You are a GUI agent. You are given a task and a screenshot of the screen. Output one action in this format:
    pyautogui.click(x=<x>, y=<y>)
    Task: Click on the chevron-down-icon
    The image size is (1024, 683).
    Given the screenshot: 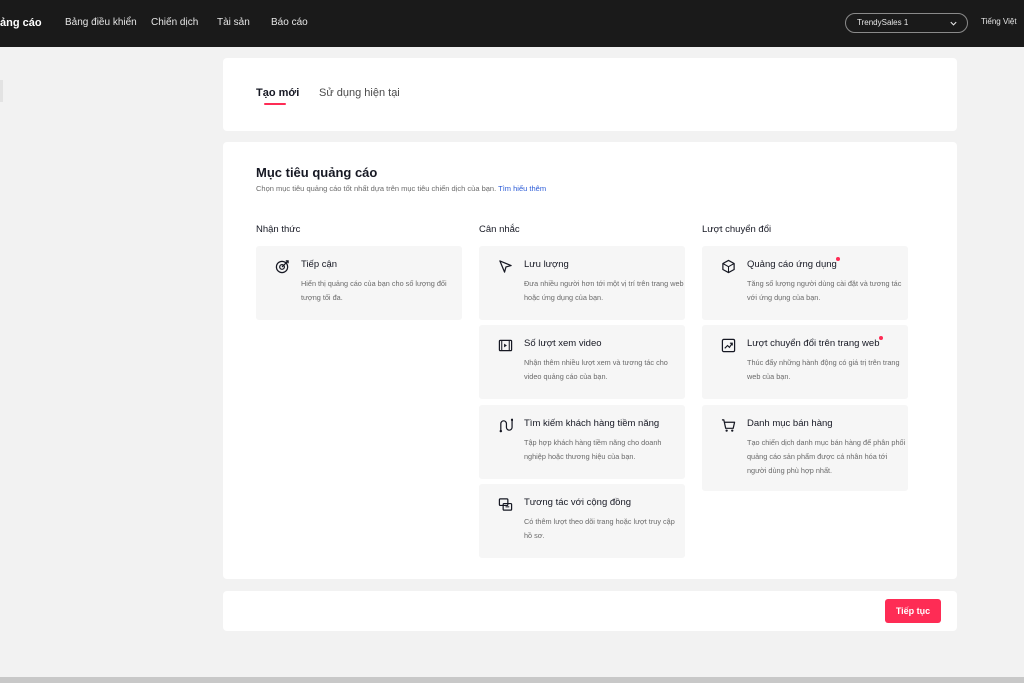 What is the action you would take?
    pyautogui.click(x=953, y=23)
    